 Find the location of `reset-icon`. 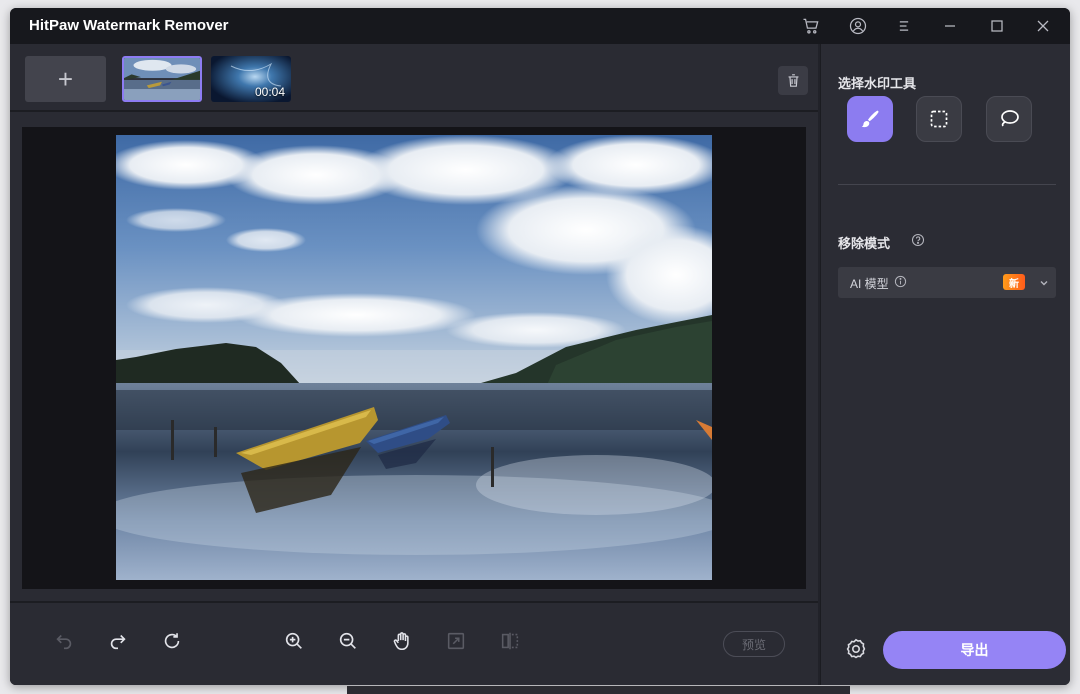

reset-icon is located at coordinates (172, 641).